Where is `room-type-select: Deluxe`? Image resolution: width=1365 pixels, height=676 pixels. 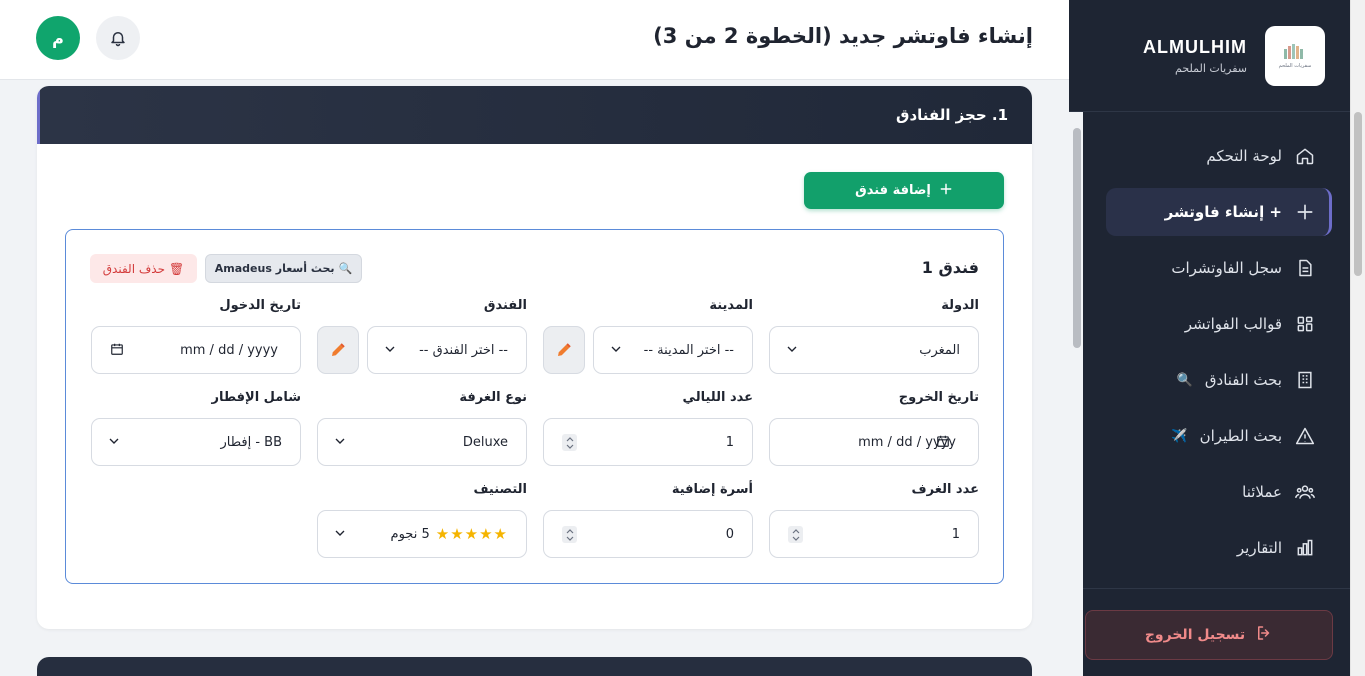 room-type-select: Deluxe is located at coordinates (422, 442).